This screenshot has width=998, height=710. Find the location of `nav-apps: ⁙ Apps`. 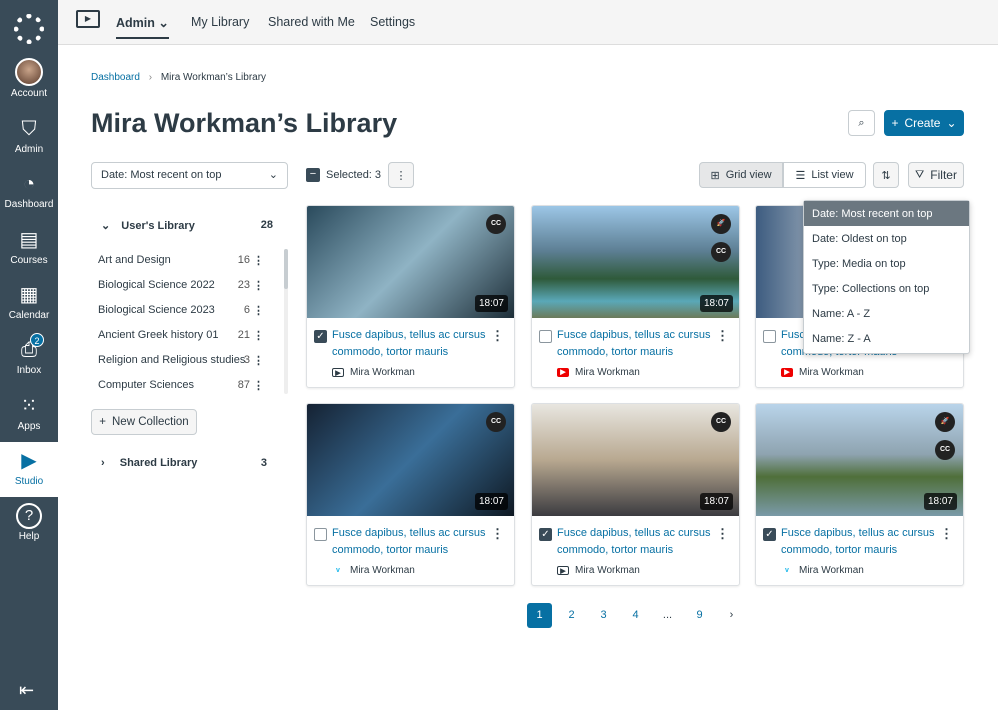

nav-apps: ⁙ Apps is located at coordinates (29, 414).